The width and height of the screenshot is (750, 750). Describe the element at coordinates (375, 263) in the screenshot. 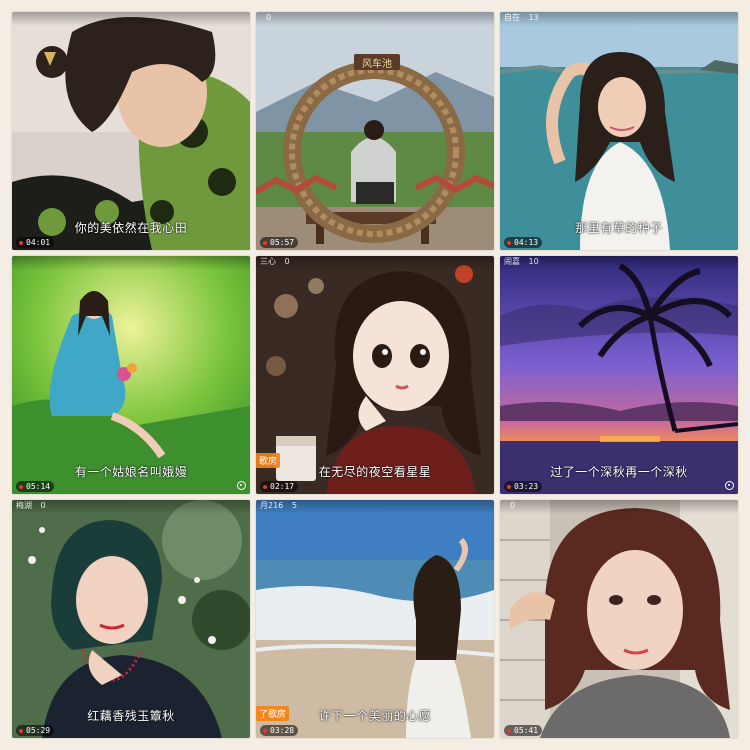

I see `tile-header: 三心 0` at that location.